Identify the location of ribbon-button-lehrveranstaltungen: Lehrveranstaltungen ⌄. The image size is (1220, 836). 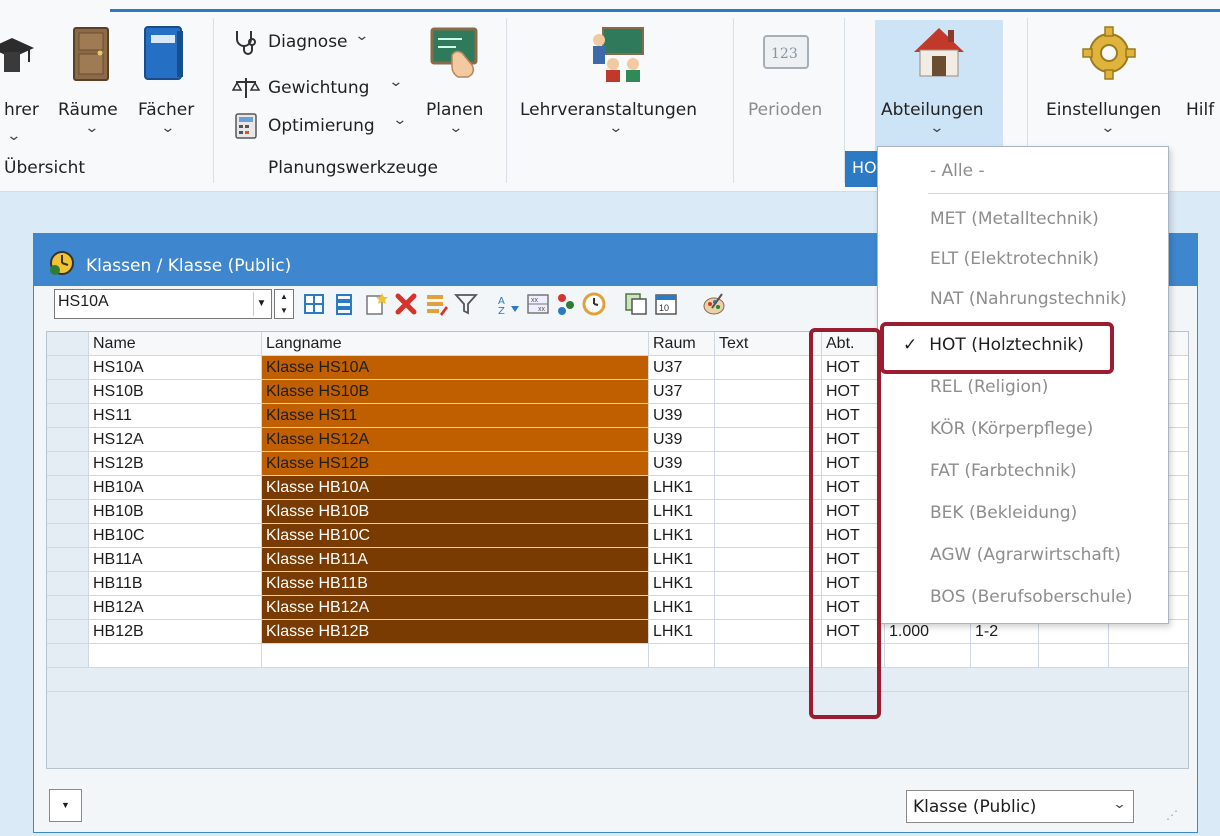
(619, 85).